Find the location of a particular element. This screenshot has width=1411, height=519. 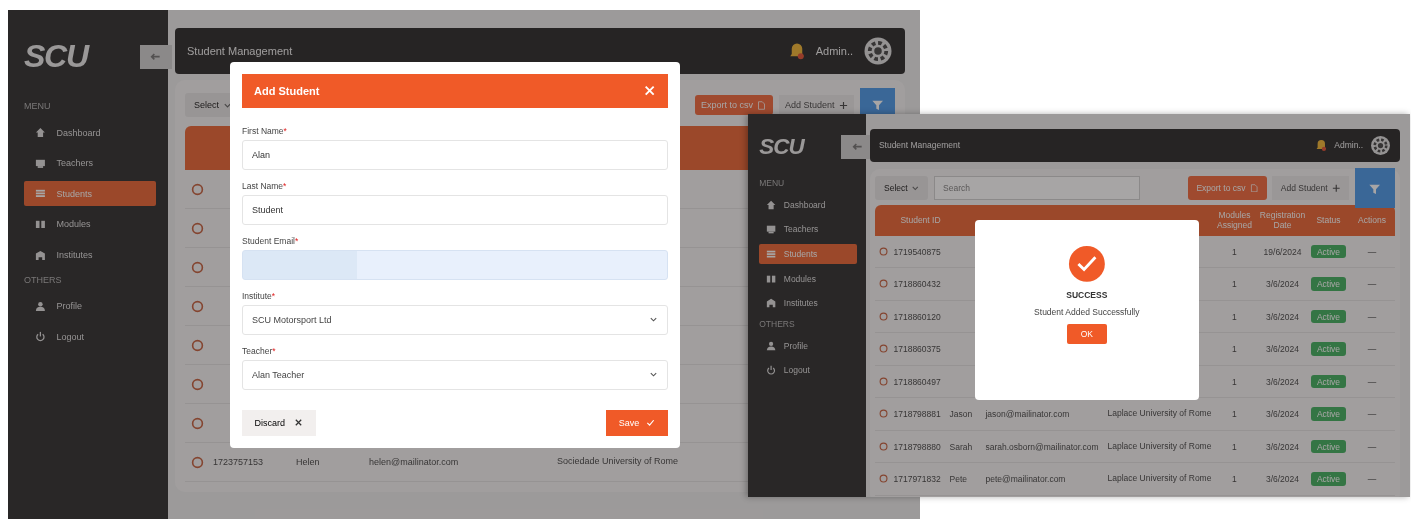

dialog-title: SUCCESS is located at coordinates (1087, 294).